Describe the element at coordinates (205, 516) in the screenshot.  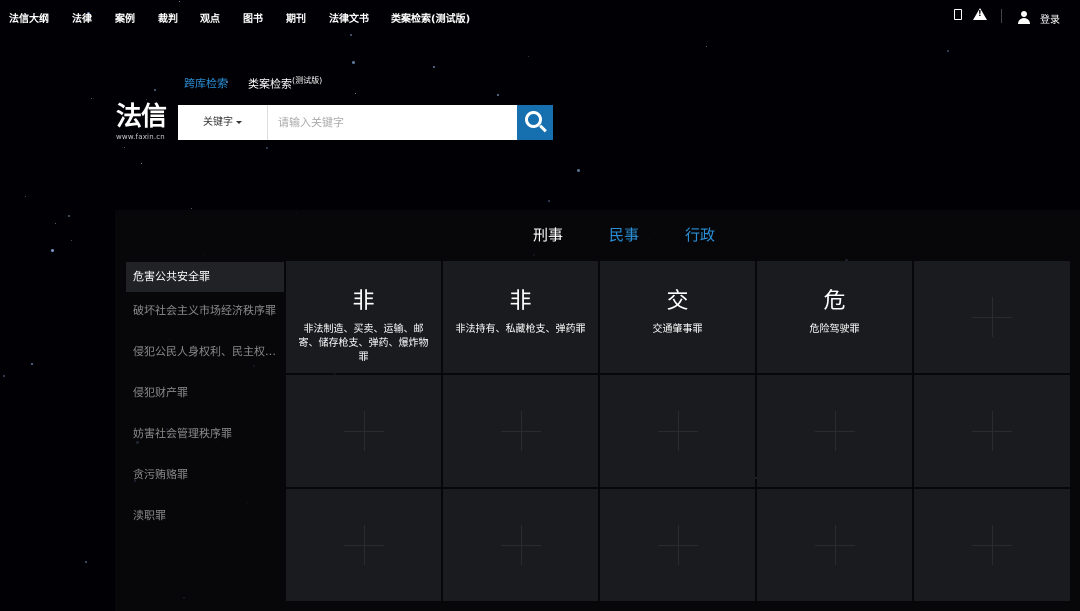
I see `sidebar-item-dereliction: 渎职罪` at that location.